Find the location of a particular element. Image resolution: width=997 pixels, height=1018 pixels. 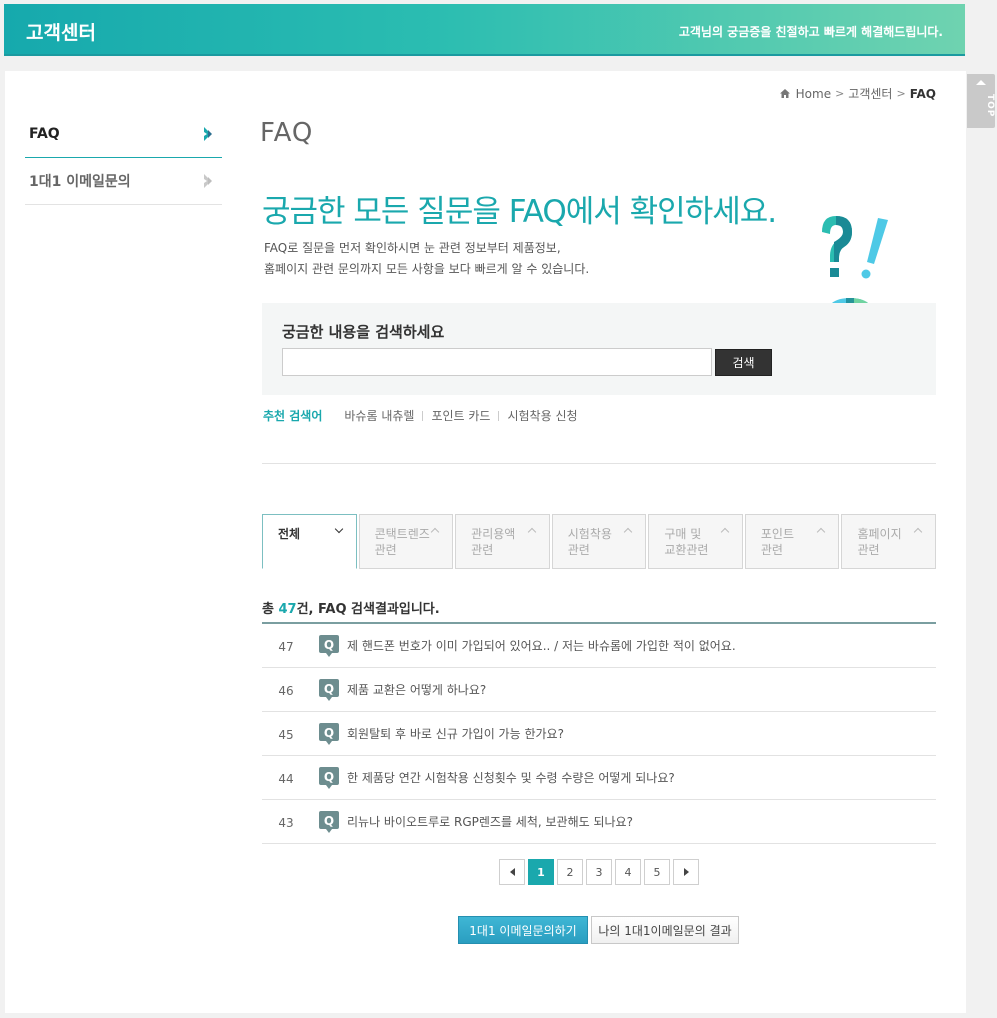

page-button: 1 is located at coordinates (541, 872).